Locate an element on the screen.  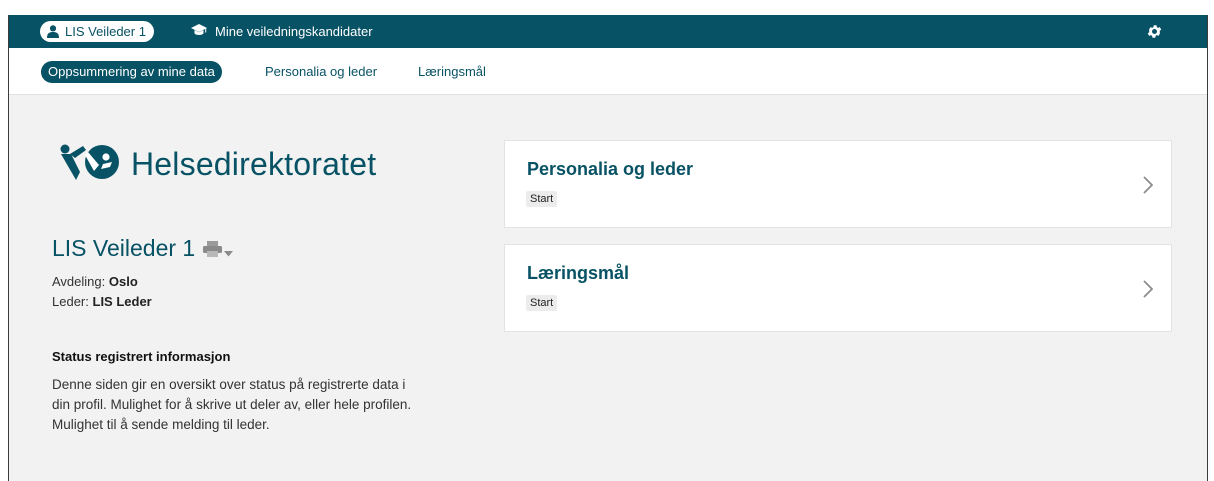
profile-name-row: LIS Veileder 1 is located at coordinates (143, 248).